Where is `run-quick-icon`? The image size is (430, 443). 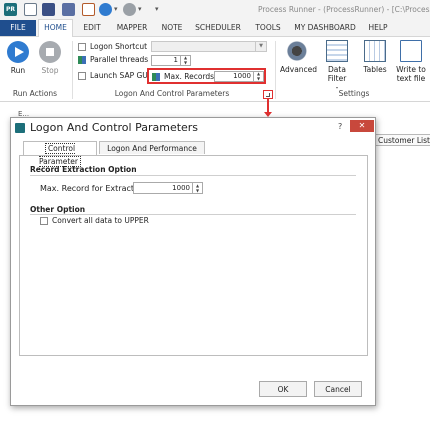 run-quick-icon is located at coordinates (105, 9).